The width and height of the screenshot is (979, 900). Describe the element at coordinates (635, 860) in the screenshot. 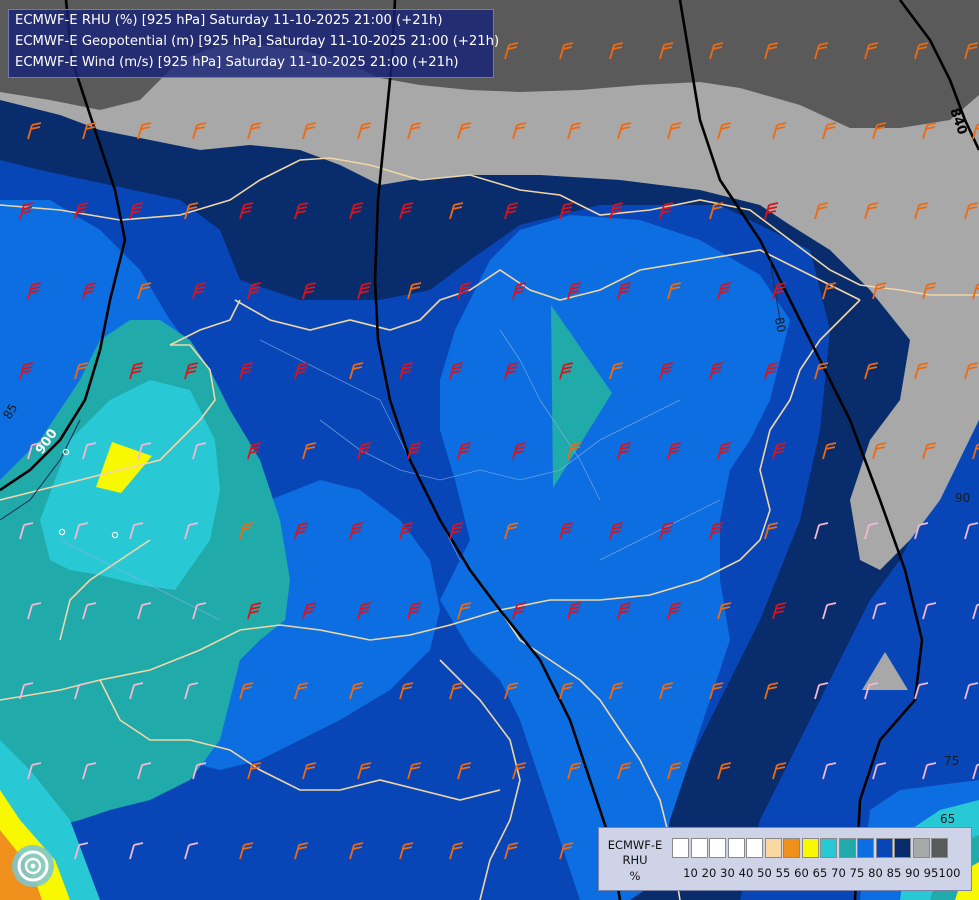

I see `legend-variable: RHU` at that location.